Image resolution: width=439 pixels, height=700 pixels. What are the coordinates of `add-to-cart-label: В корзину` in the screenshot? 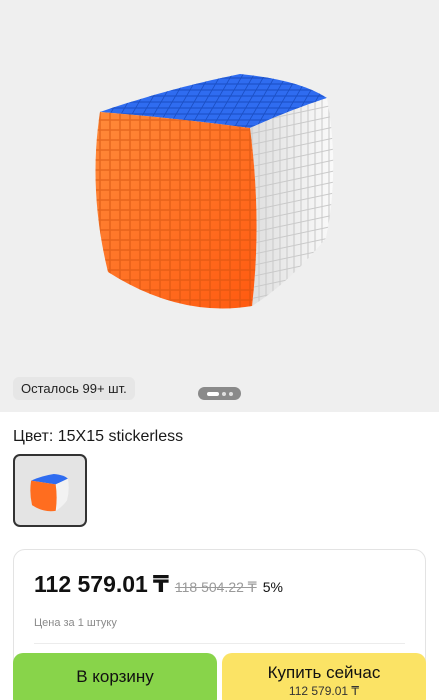 It's located at (115, 676).